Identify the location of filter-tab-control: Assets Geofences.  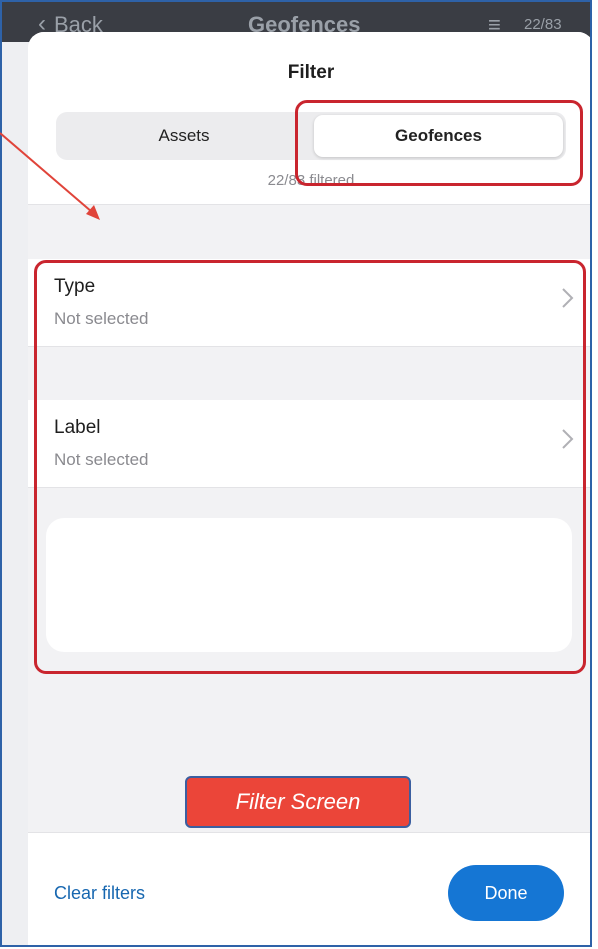
(311, 136).